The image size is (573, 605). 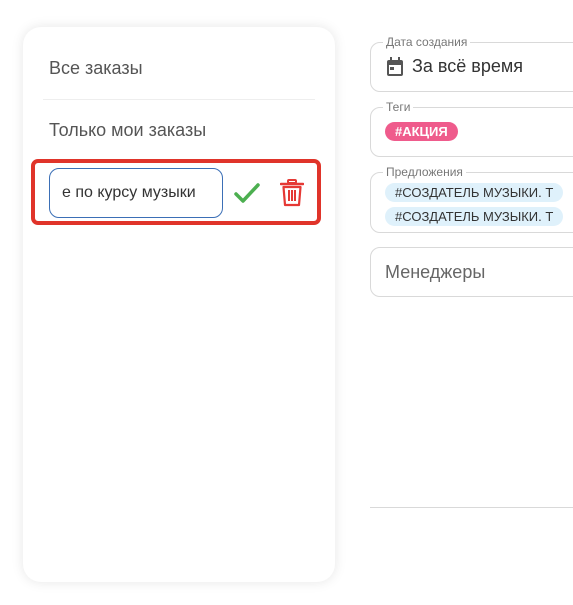 I want to click on tags-legend: Теги, so click(x=398, y=107).